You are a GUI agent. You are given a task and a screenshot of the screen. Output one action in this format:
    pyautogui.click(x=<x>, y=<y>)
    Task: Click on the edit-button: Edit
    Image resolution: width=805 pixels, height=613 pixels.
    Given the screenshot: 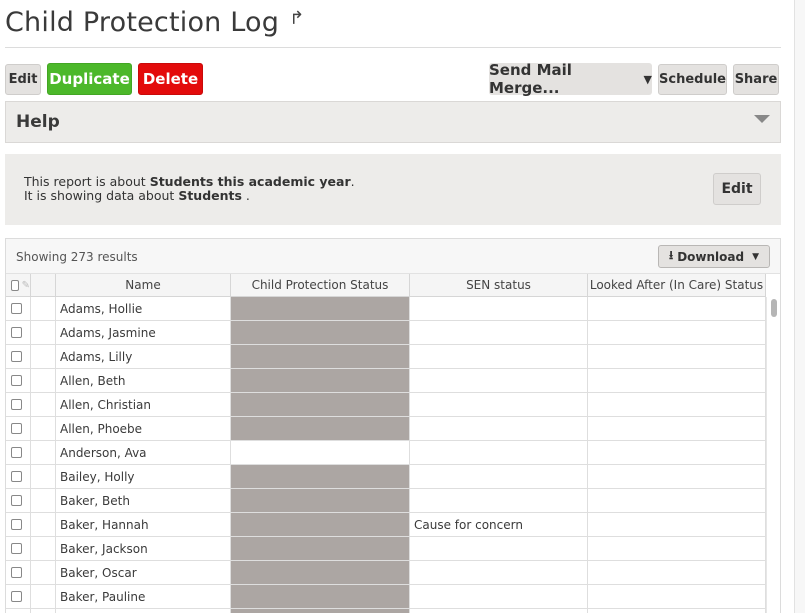 What is the action you would take?
    pyautogui.click(x=23, y=79)
    